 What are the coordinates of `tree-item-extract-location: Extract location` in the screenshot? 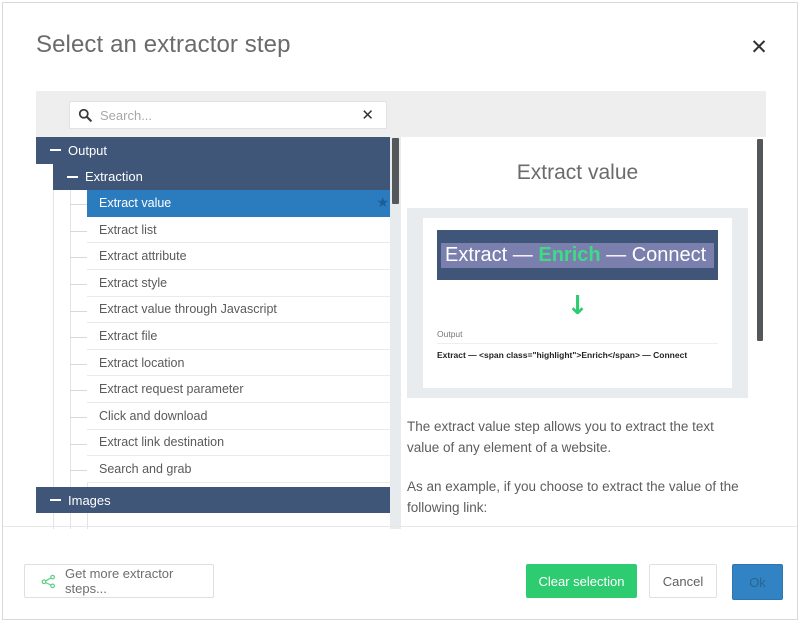 It's located at (244, 363).